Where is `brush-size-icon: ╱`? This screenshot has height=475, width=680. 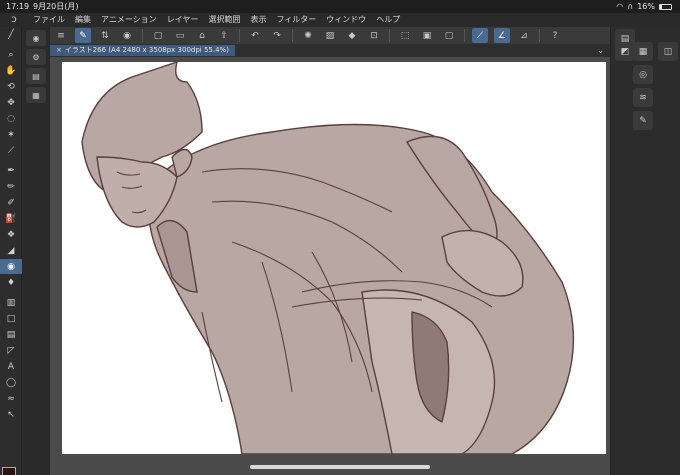
brush-size-icon: ╱ is located at coordinates (11, 34).